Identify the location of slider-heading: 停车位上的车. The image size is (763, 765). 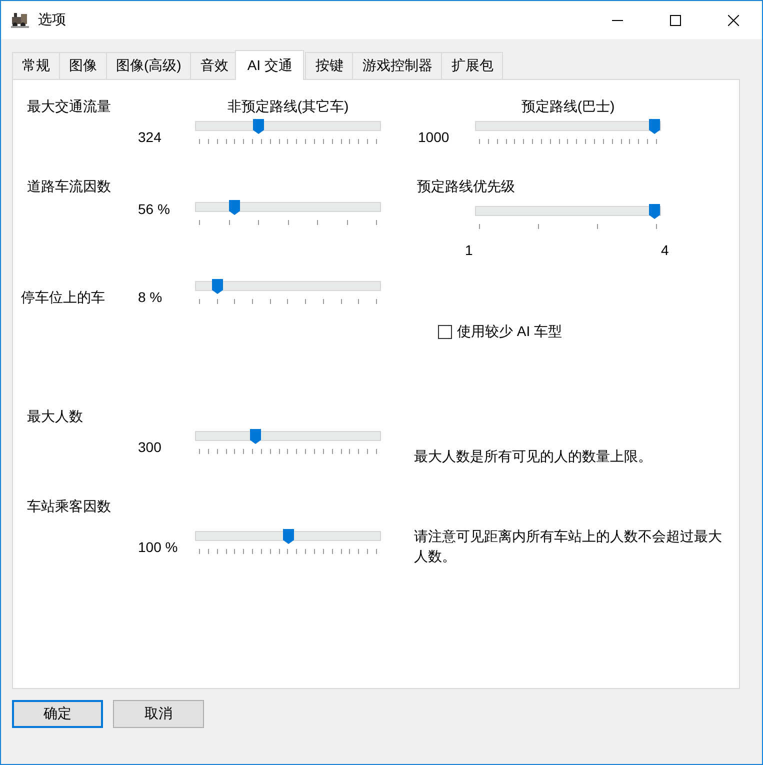
(63, 297).